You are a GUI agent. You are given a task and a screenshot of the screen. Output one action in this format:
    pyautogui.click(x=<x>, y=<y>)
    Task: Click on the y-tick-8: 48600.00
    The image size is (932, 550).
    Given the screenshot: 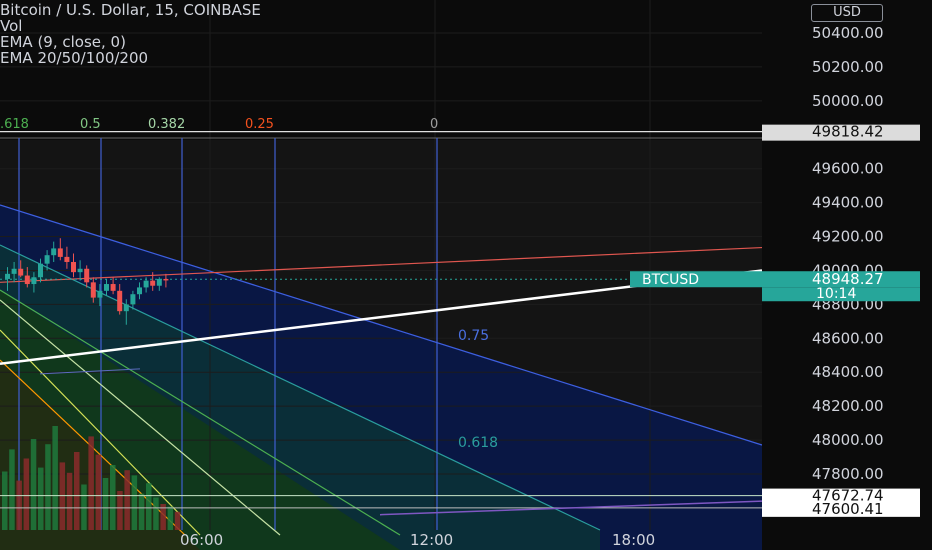 What is the action you would take?
    pyautogui.click(x=848, y=338)
    